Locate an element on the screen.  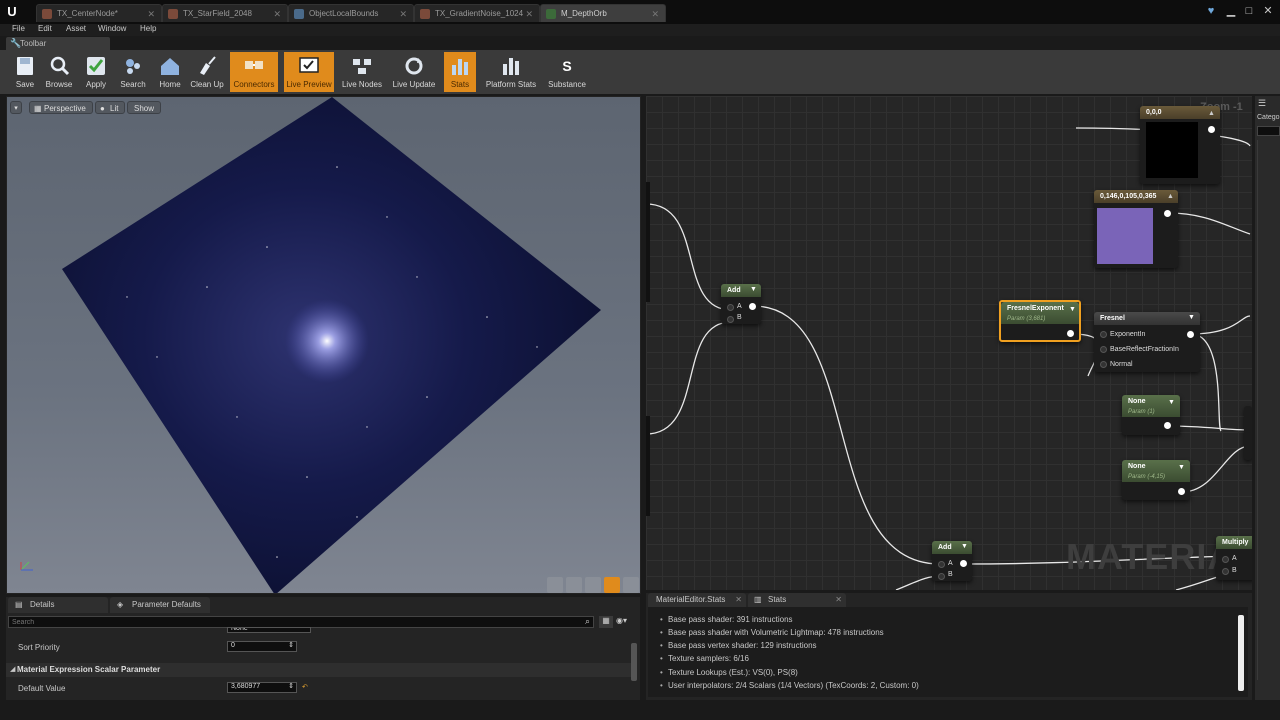
palette-menu-icon: ☰ is located at coordinates (1262, 103).